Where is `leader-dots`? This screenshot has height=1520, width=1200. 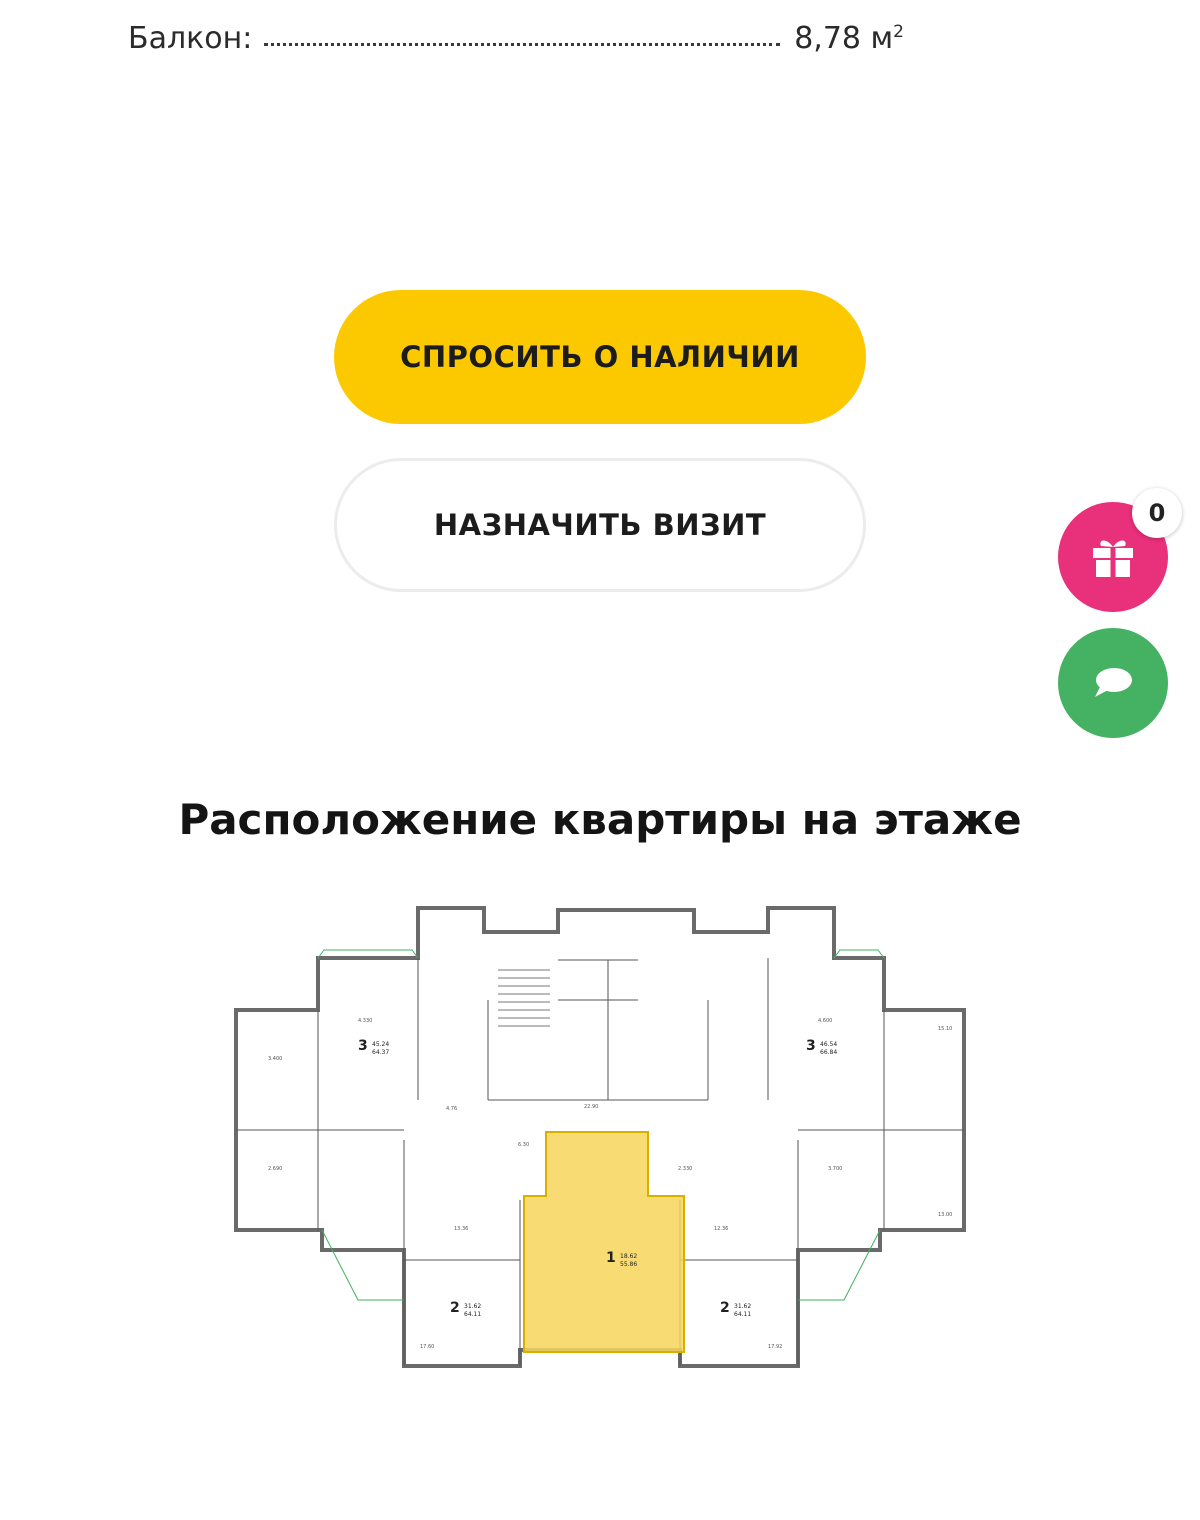
leader-dots is located at coordinates (522, 44).